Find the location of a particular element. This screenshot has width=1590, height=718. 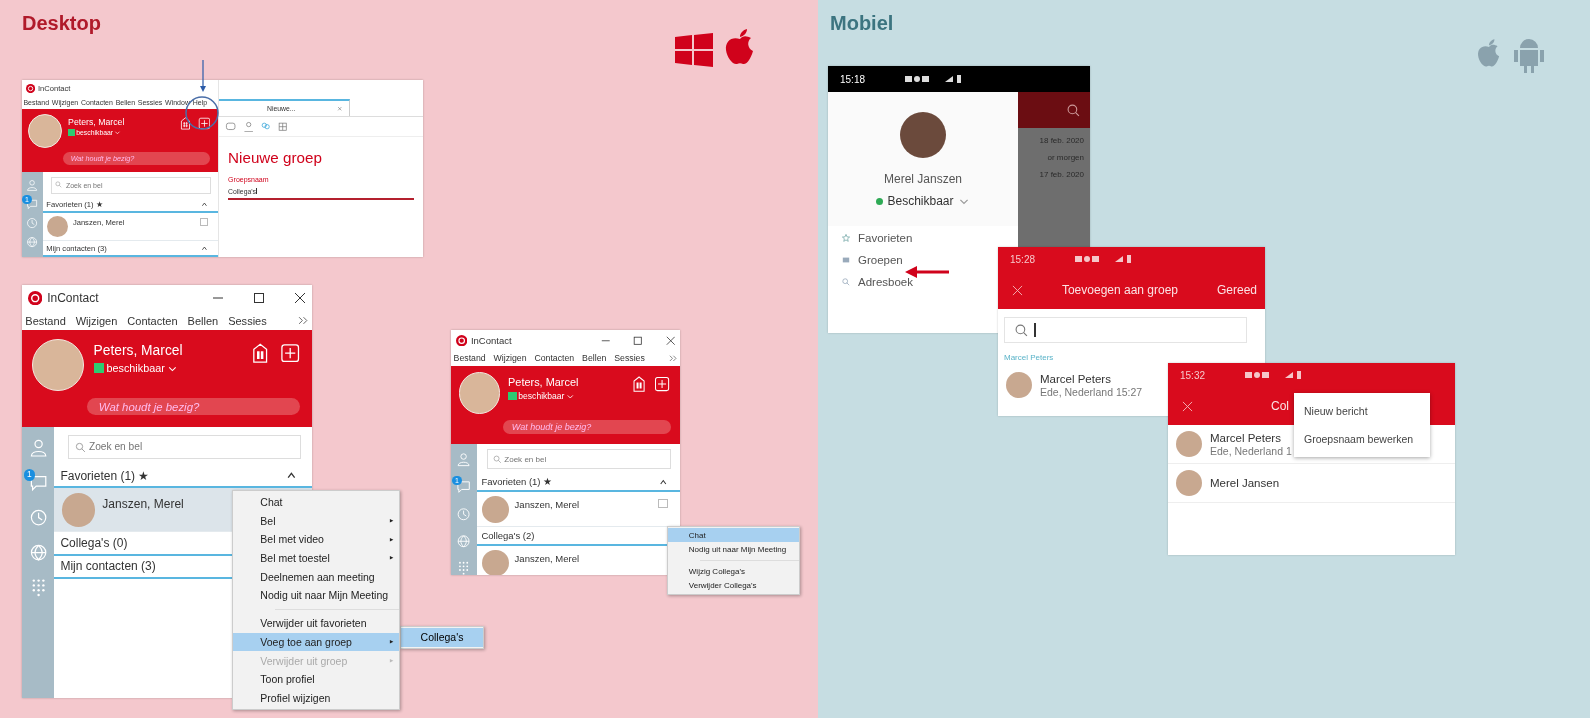

status-time: 15:32 is located at coordinates (1193, 375).